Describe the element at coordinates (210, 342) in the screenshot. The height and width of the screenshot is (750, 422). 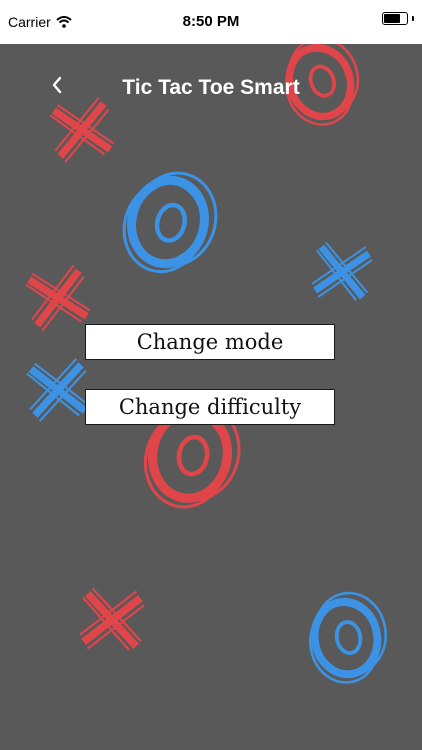
I see `change-mode-button: Change mode` at that location.